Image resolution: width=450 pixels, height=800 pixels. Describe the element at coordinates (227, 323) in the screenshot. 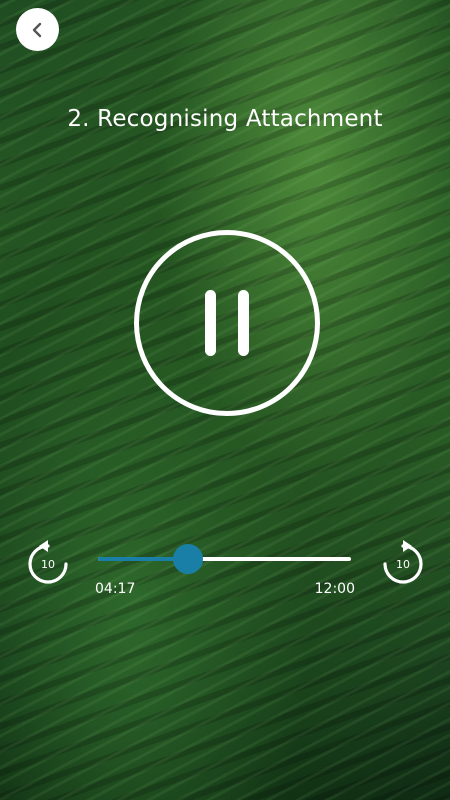

I see `pause-button` at that location.